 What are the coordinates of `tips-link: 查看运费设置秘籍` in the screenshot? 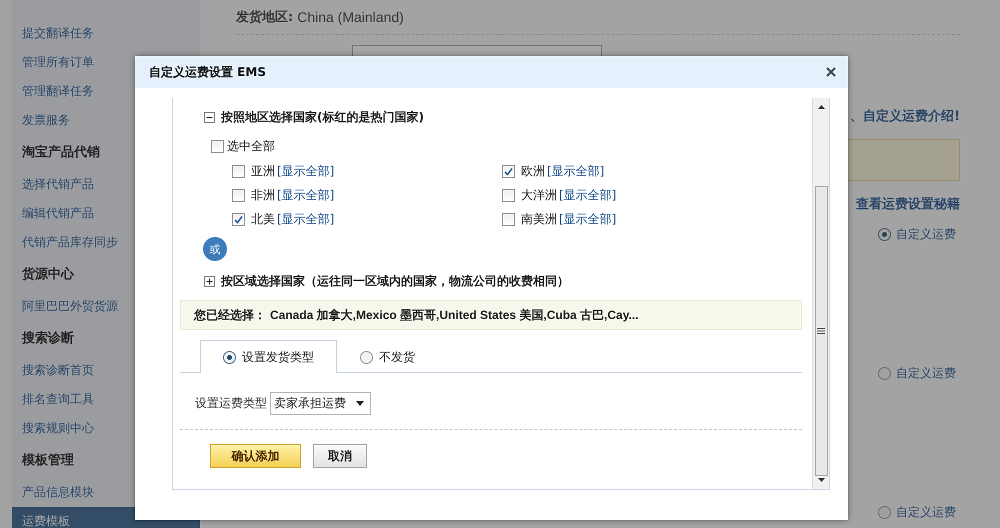 It's located at (908, 204).